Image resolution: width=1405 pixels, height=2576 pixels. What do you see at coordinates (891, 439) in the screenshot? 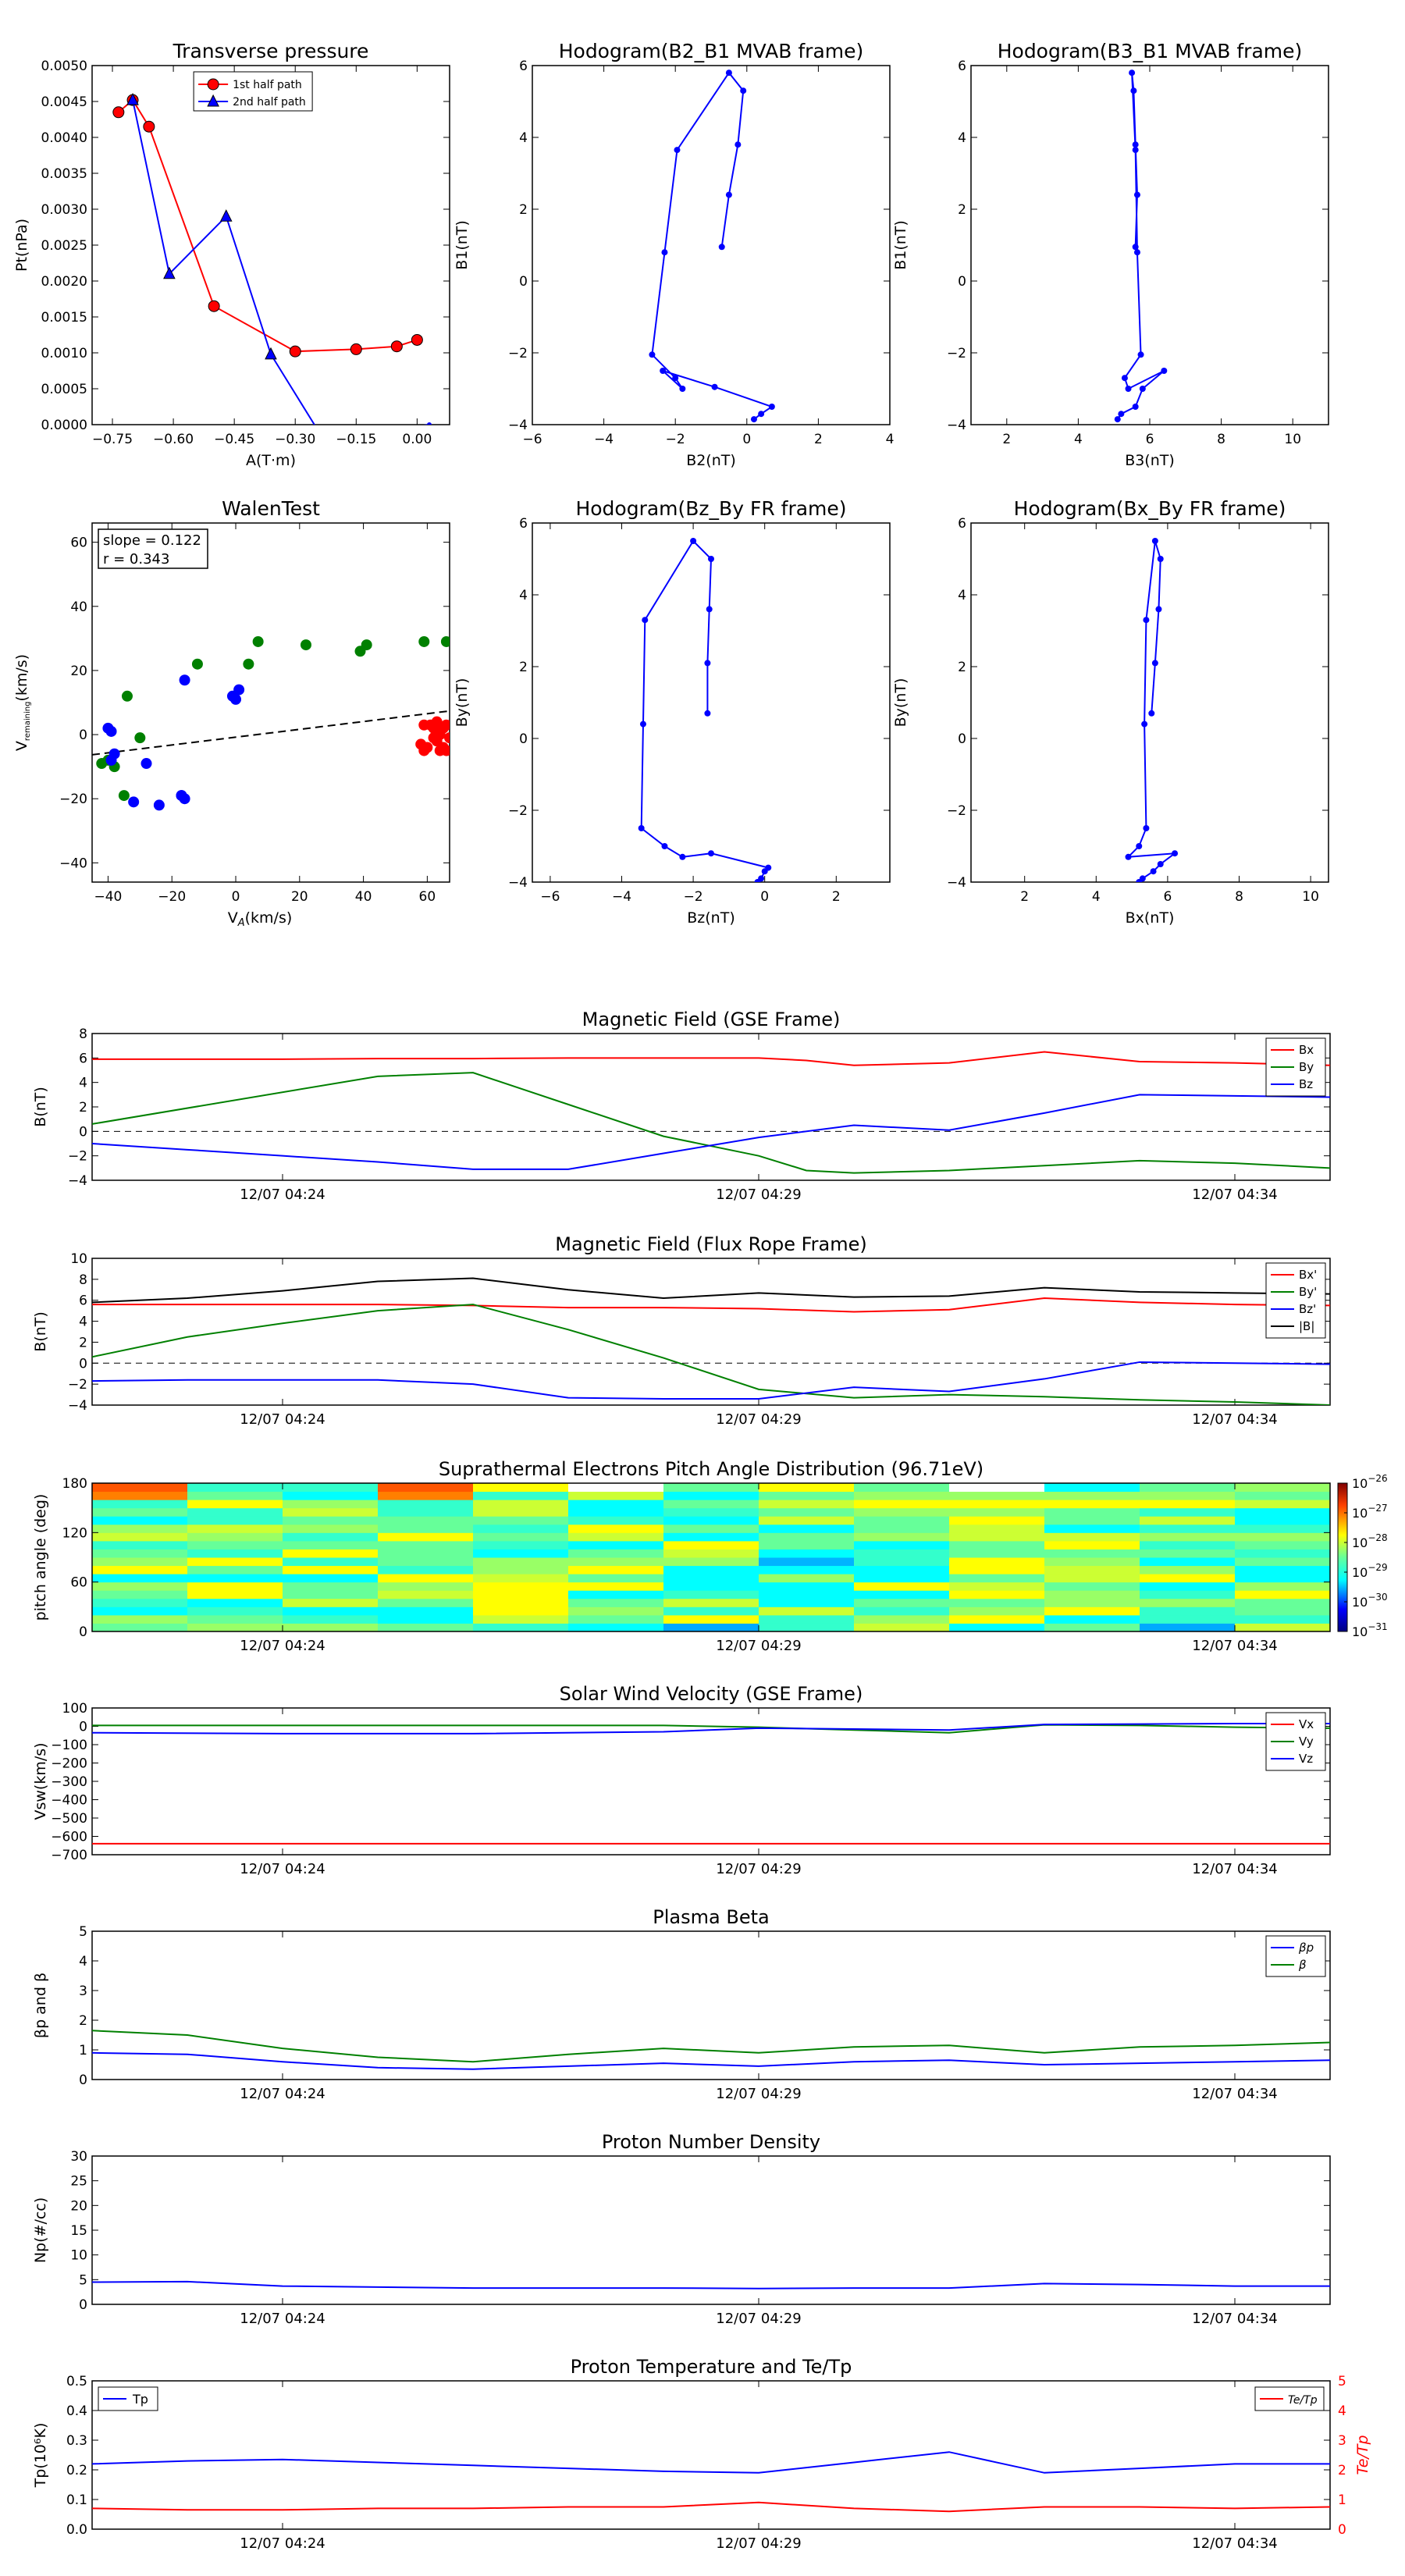
I see `x-tick-label: 4` at bounding box center [891, 439].